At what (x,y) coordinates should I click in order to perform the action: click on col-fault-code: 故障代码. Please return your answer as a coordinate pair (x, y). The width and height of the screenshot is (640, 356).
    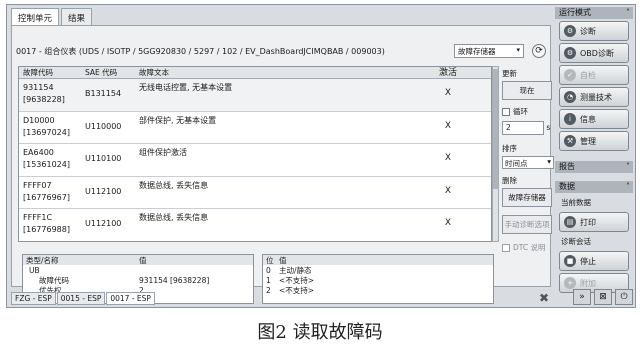
    Looking at the image, I should click on (50, 73).